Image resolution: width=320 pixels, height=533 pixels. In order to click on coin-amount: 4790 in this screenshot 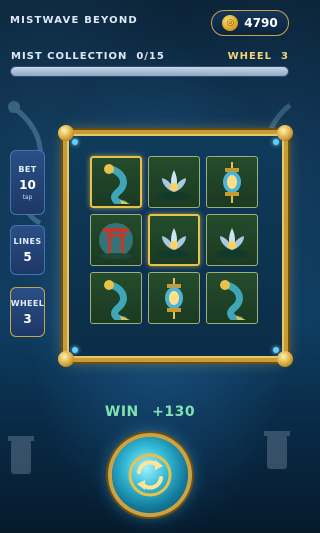, I will do `click(261, 23)`.